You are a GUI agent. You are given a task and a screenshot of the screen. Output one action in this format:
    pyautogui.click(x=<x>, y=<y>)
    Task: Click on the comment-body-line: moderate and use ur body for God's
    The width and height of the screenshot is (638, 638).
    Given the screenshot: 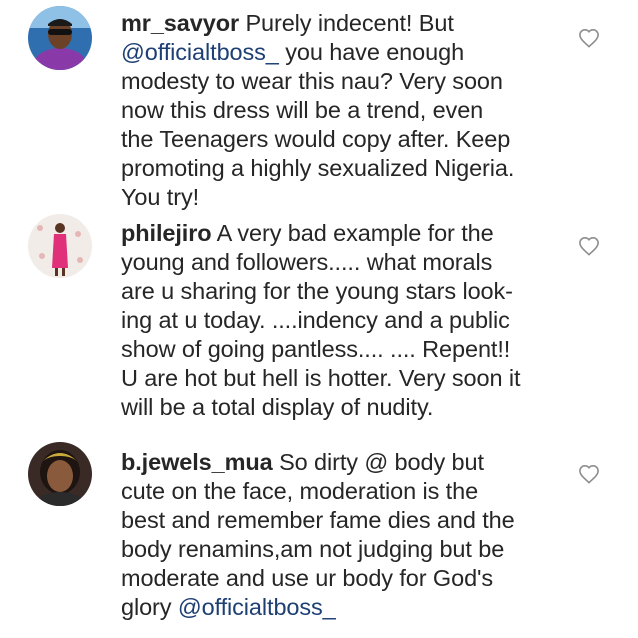 What is the action you would take?
    pyautogui.click(x=307, y=578)
    